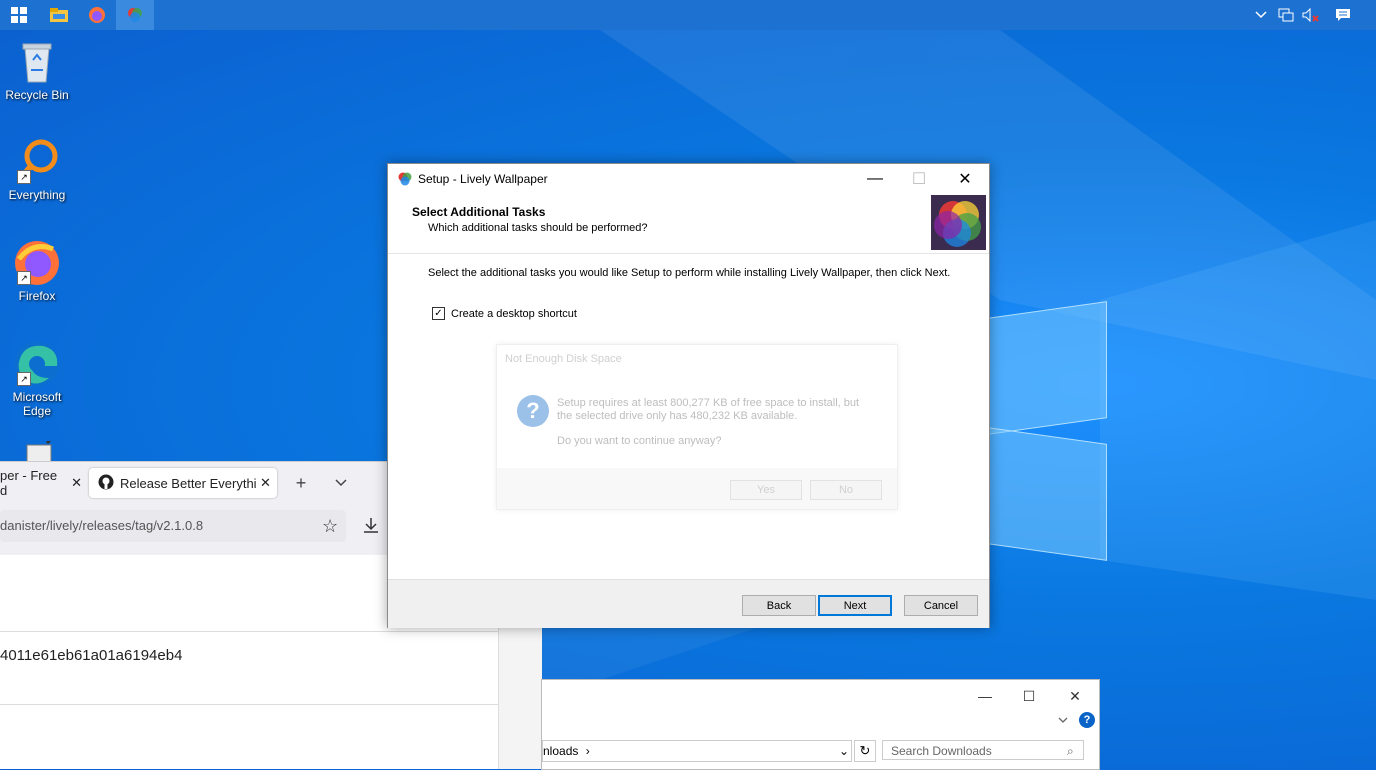 The image size is (1376, 770). What do you see at coordinates (91, 655) in the screenshot?
I see `commit-hash-text: 4011e61eb61a01a6194eb4` at bounding box center [91, 655].